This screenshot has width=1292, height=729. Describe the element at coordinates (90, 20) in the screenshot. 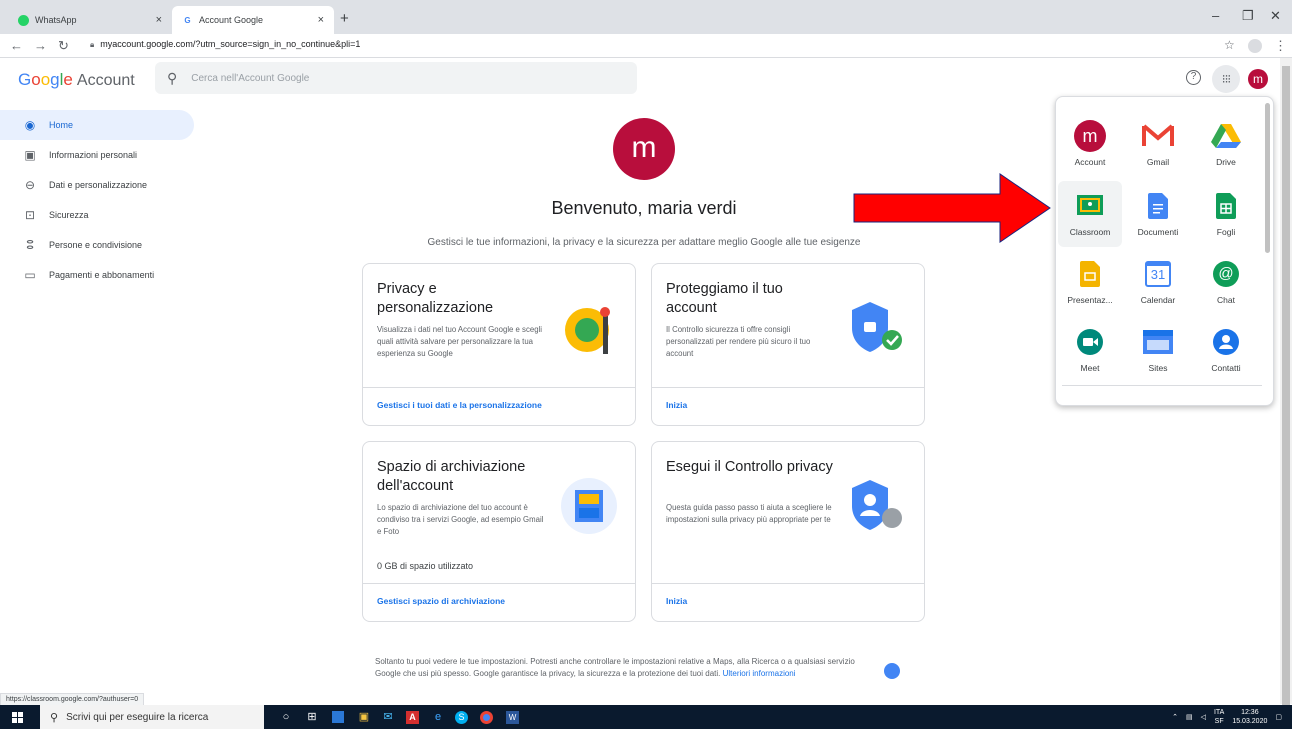

I see `tab-whatsapp: WhatsApp ×` at that location.